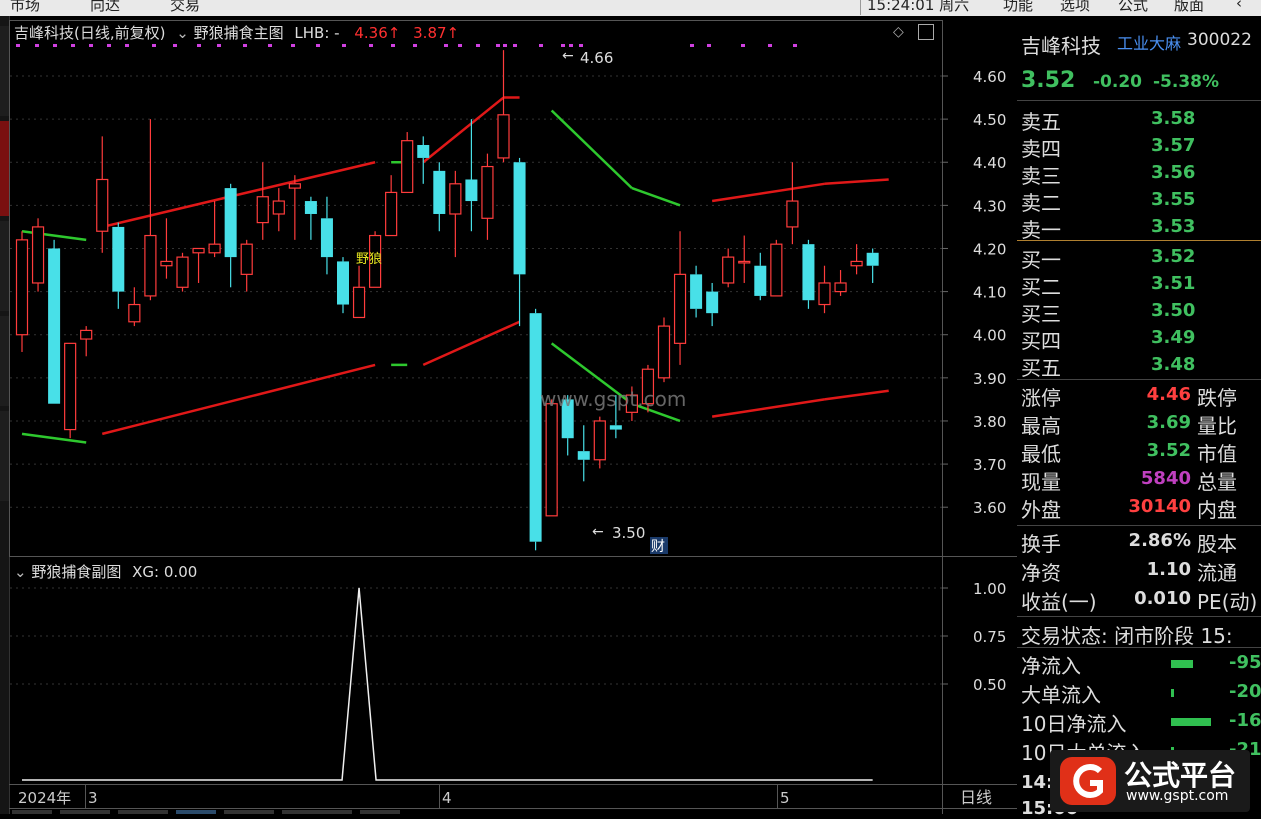  Describe the element at coordinates (1189, 7) in the screenshot. I see `menu-layout: 版面` at that location.